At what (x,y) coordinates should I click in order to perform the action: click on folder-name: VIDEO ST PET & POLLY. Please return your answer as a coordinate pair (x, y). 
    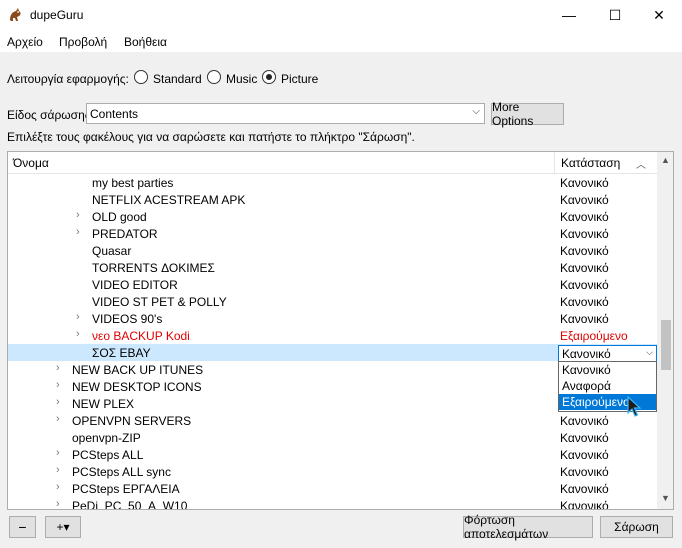
    Looking at the image, I should click on (159, 302).